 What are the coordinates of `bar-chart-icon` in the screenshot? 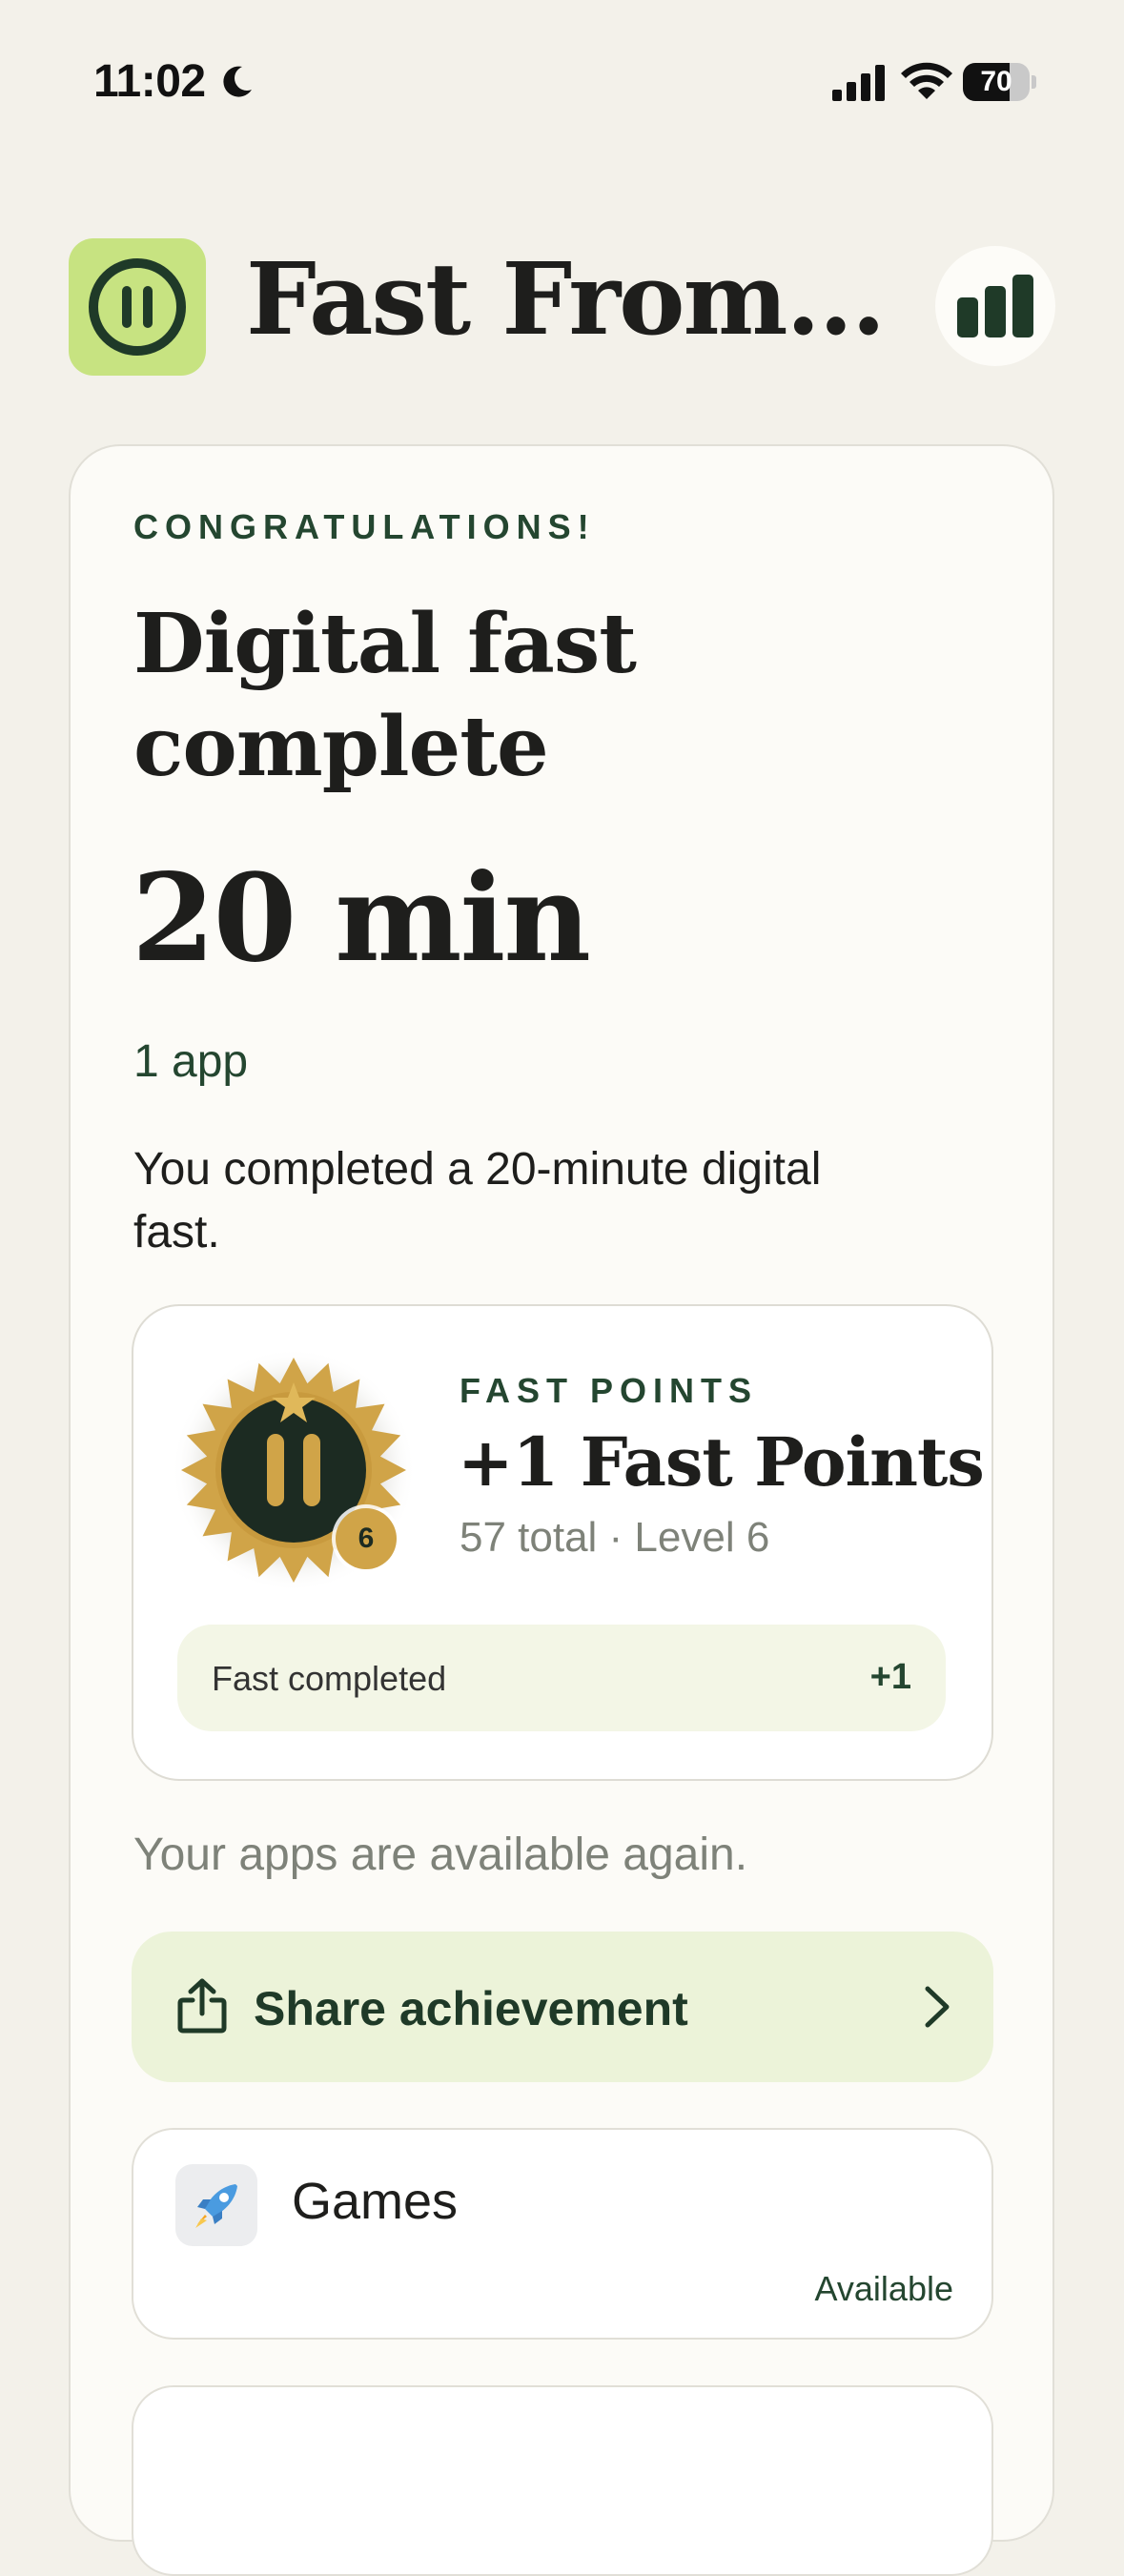 It's located at (995, 306).